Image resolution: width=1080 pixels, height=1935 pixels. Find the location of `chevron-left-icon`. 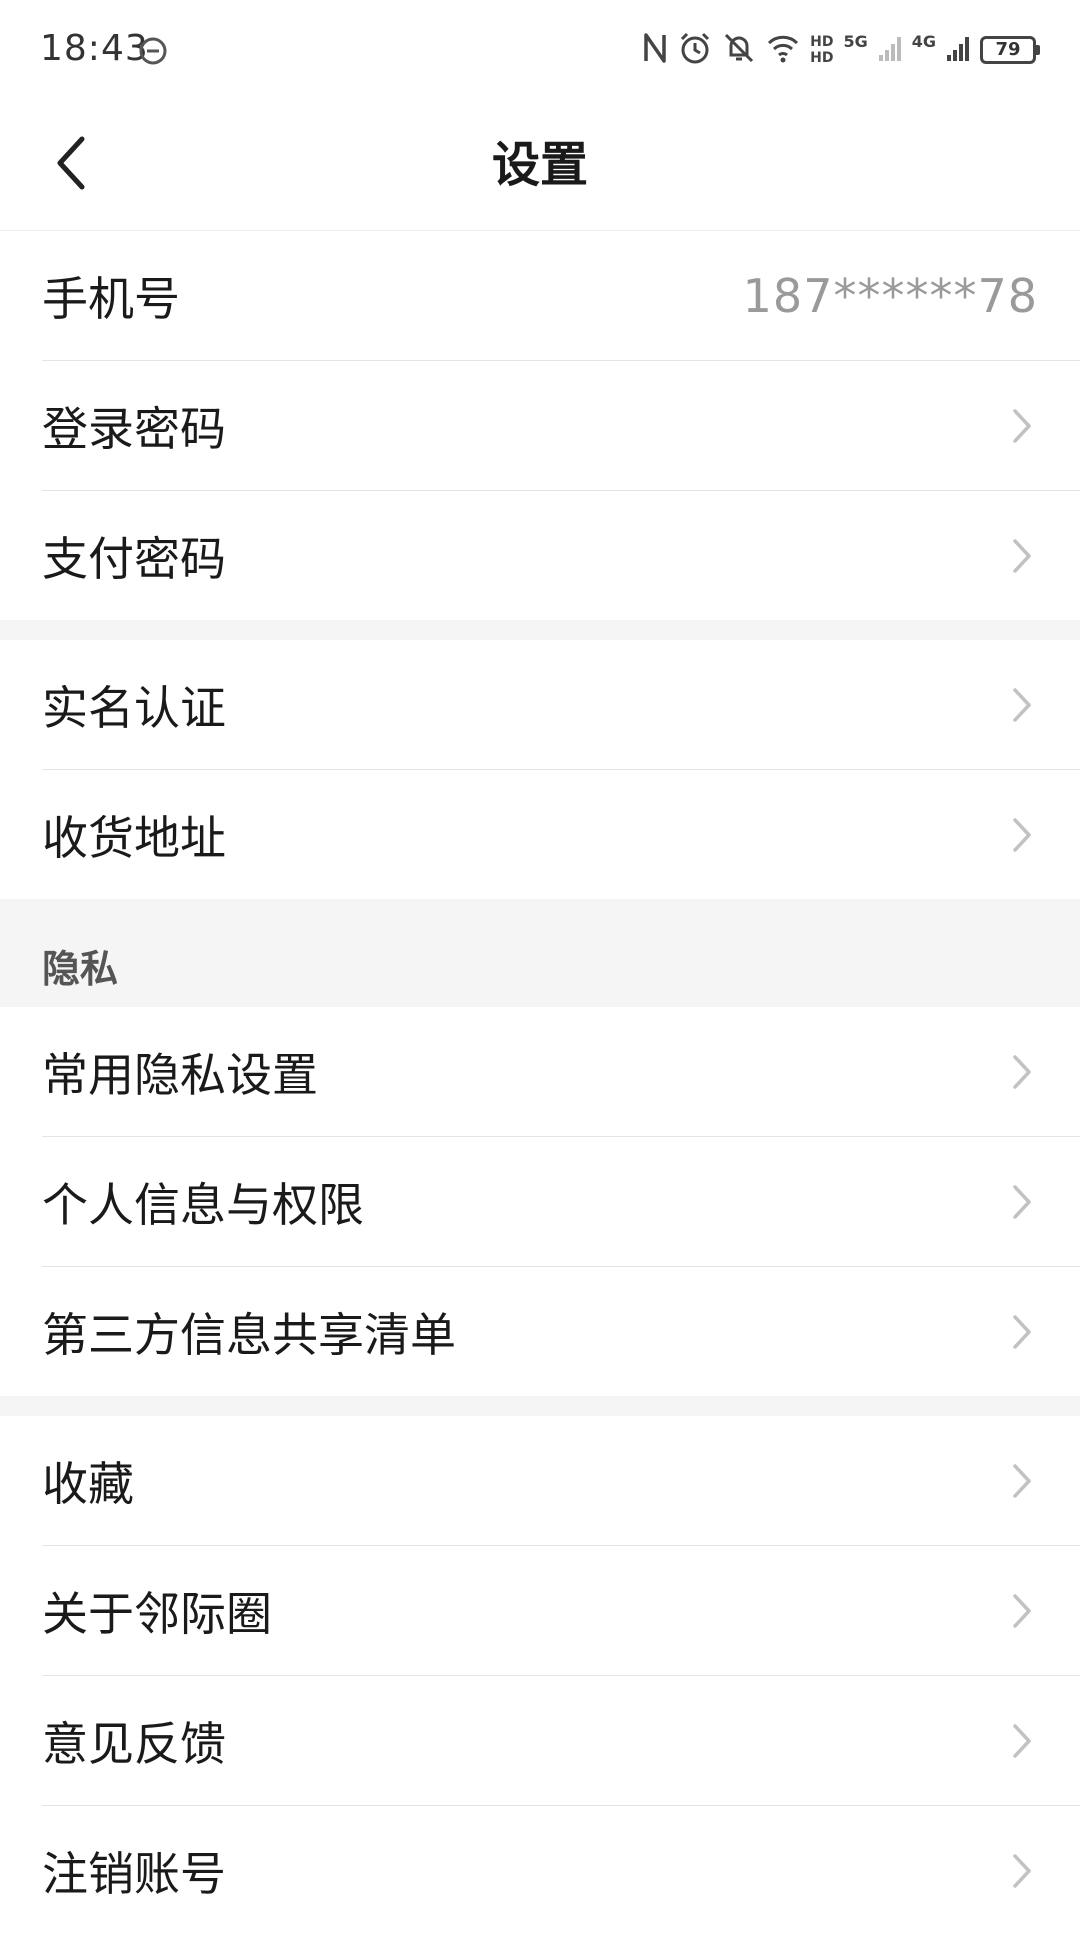

chevron-left-icon is located at coordinates (71, 165).